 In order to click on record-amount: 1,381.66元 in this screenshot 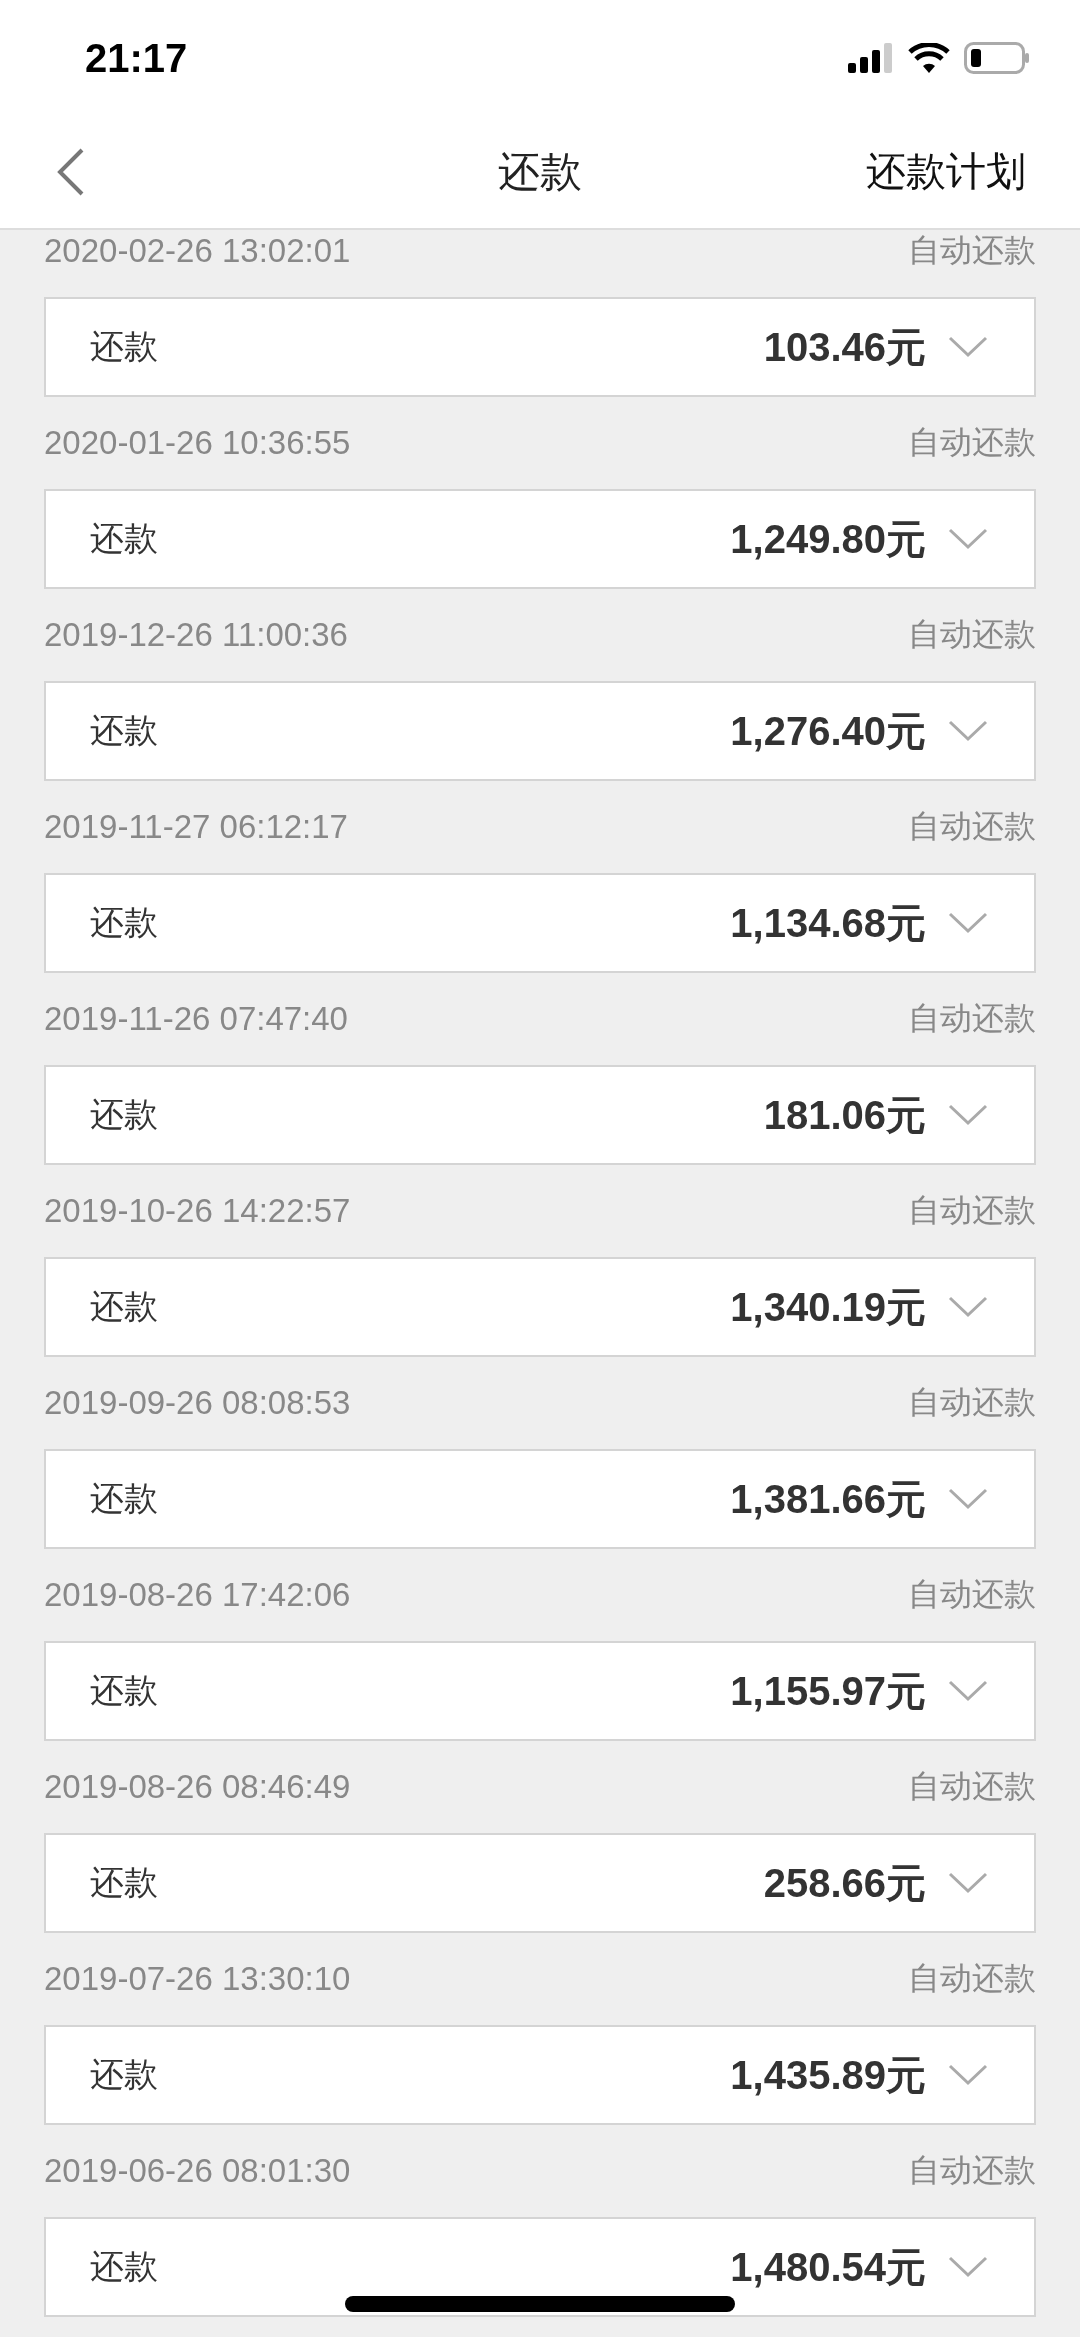, I will do `click(828, 1499)`.